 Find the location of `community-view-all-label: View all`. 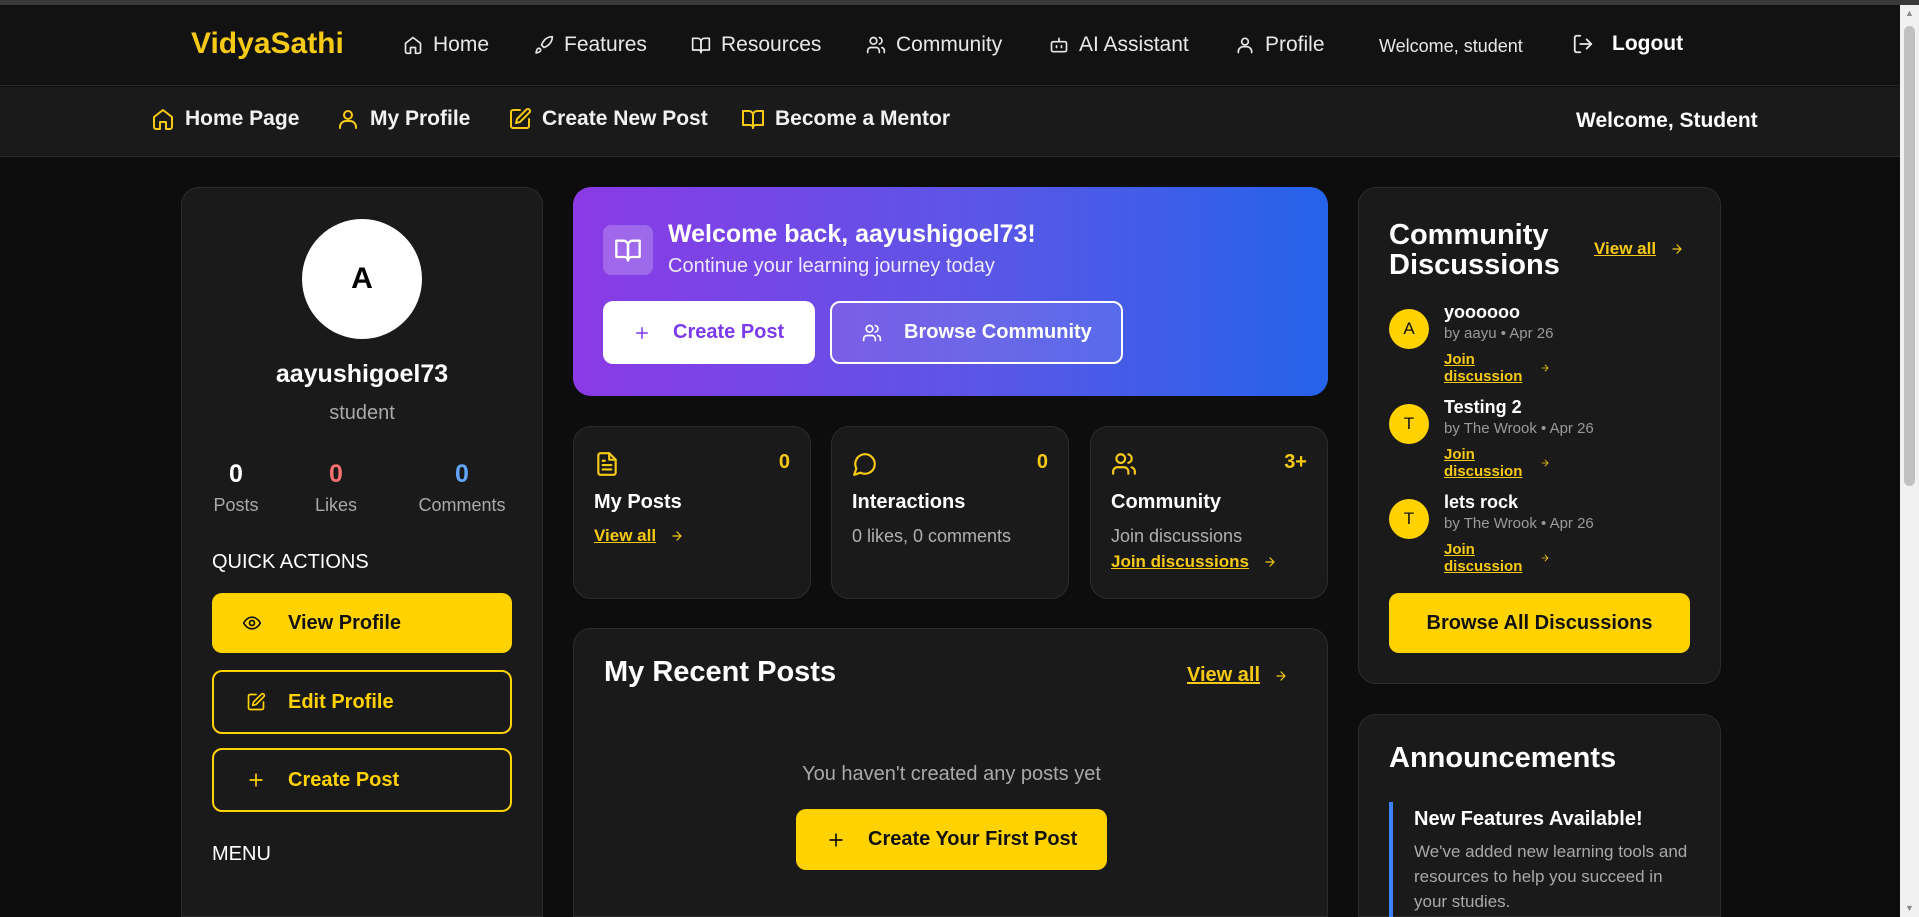

community-view-all-label: View all is located at coordinates (1625, 248).